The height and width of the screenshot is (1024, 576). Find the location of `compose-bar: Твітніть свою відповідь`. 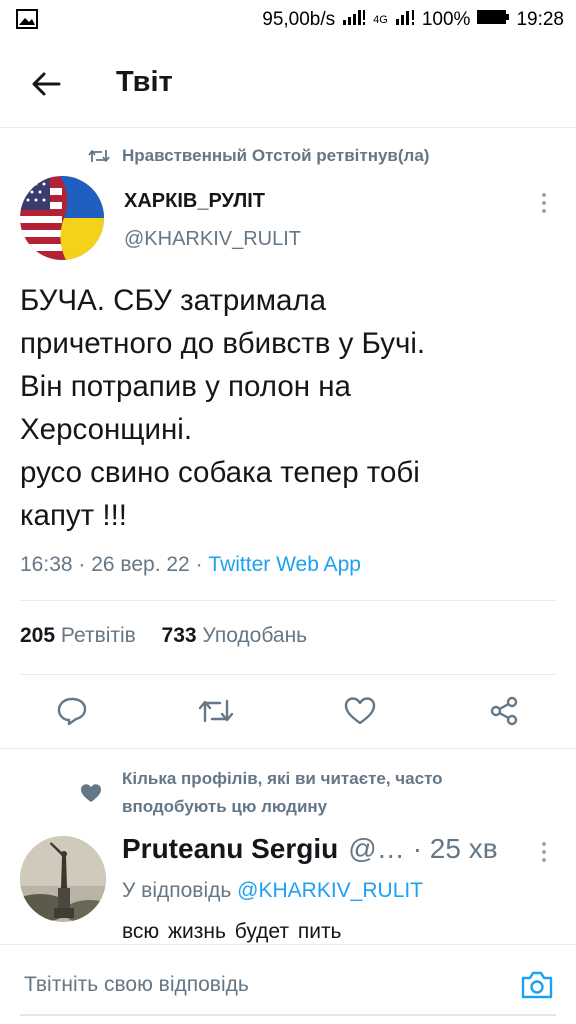

compose-bar: Твітніть свою відповідь is located at coordinates (288, 984).